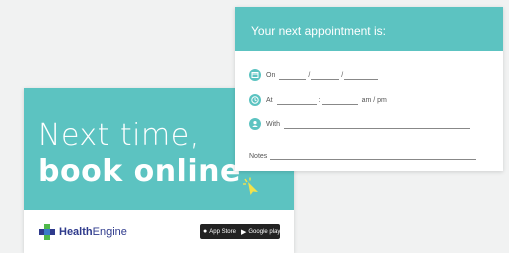 This screenshot has width=509, height=253. What do you see at coordinates (258, 156) in the screenshot?
I see `notes-label: Notes` at bounding box center [258, 156].